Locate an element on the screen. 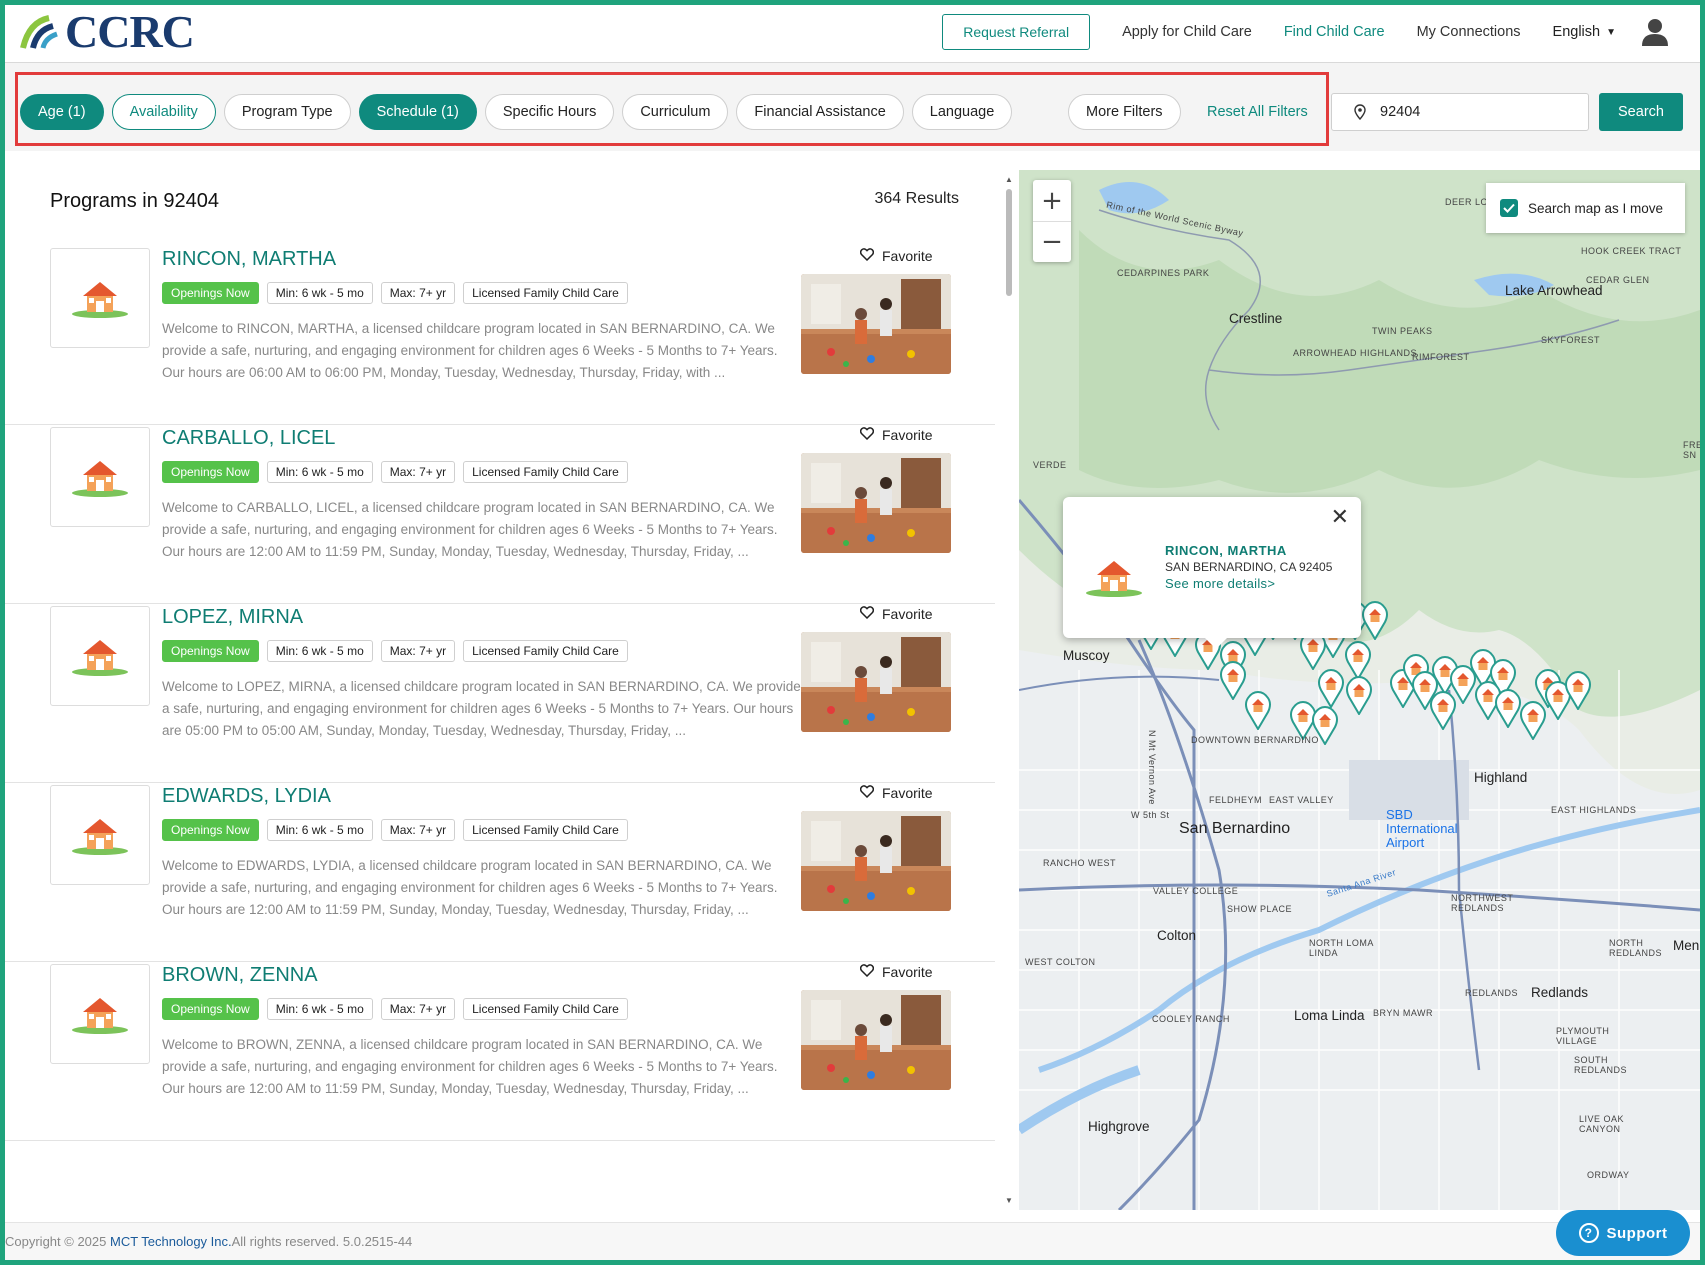 Image resolution: width=1705 pixels, height=1265 pixels. popup-see-details-link: See more details> is located at coordinates (1220, 583).